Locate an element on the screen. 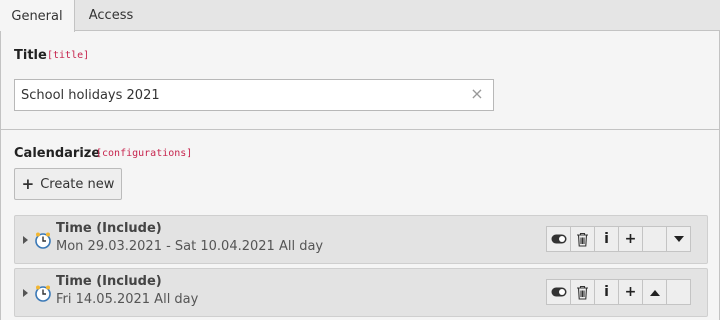 This screenshot has width=720, height=320. title-input-wrapper: × is located at coordinates (254, 95).